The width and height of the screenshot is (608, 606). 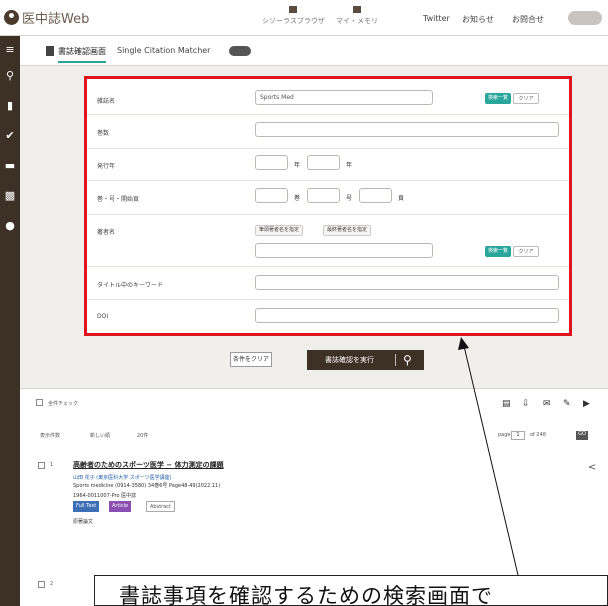 What do you see at coordinates (488, 456) in the screenshot?
I see `annotation-arrow` at bounding box center [488, 456].